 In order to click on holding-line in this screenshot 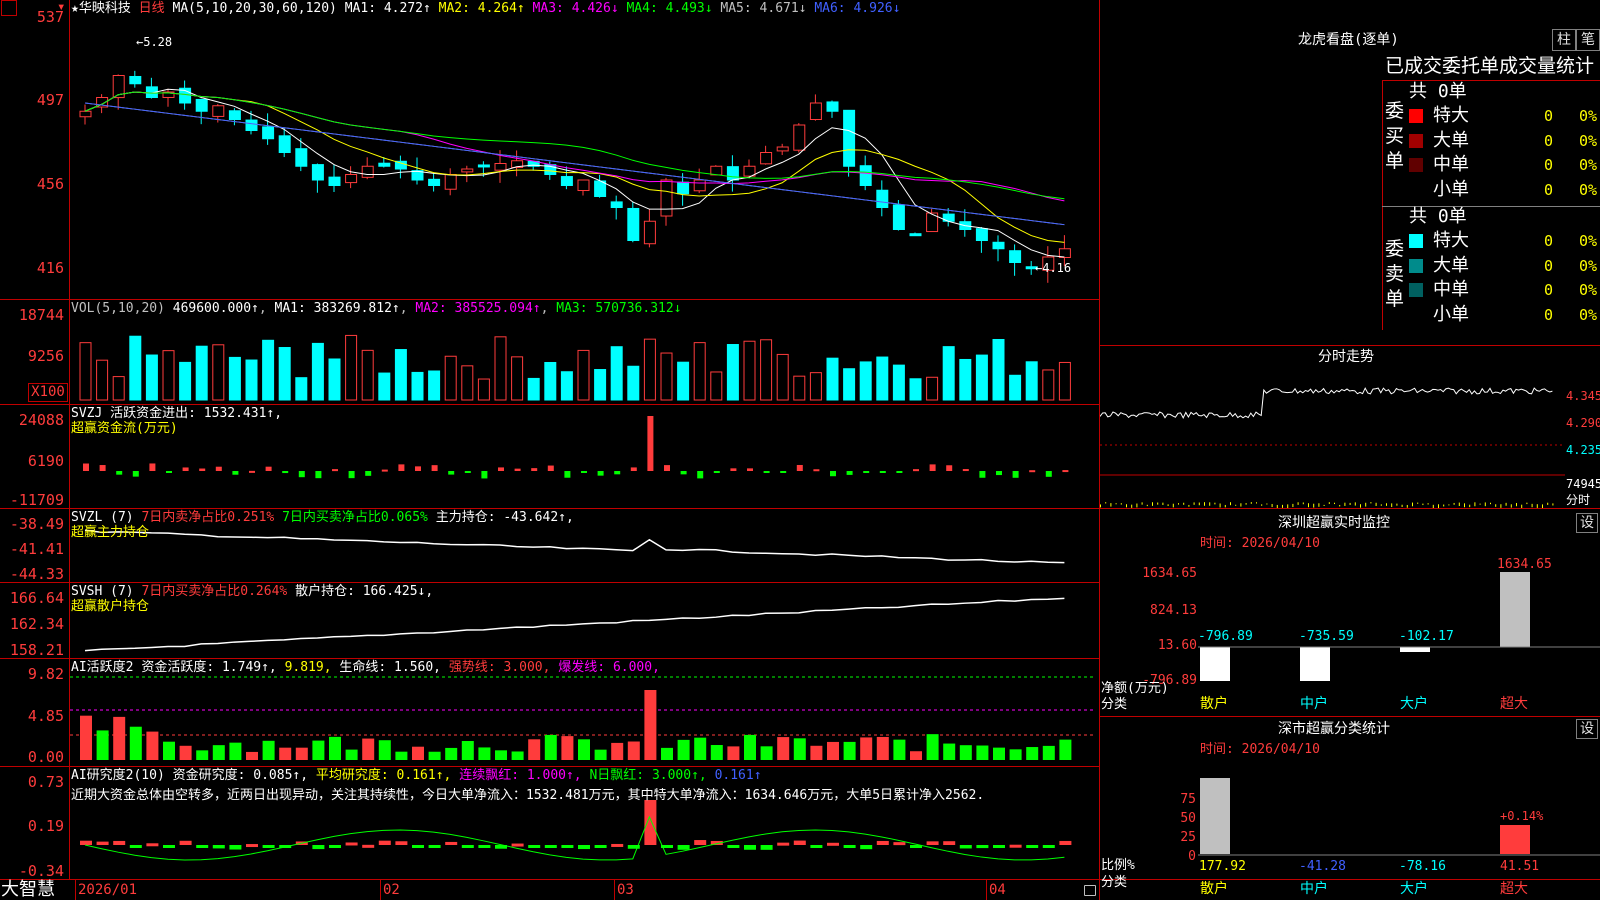, I will do `click(574, 546)`.